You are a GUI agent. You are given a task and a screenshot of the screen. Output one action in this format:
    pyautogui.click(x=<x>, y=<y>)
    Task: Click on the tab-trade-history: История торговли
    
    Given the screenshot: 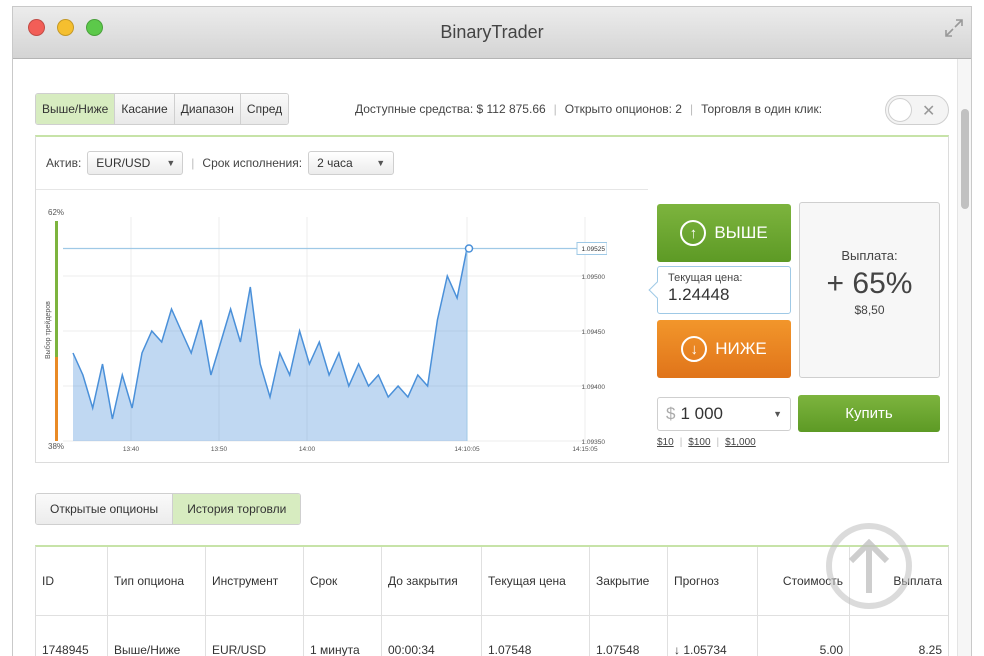 What is the action you would take?
    pyautogui.click(x=237, y=509)
    